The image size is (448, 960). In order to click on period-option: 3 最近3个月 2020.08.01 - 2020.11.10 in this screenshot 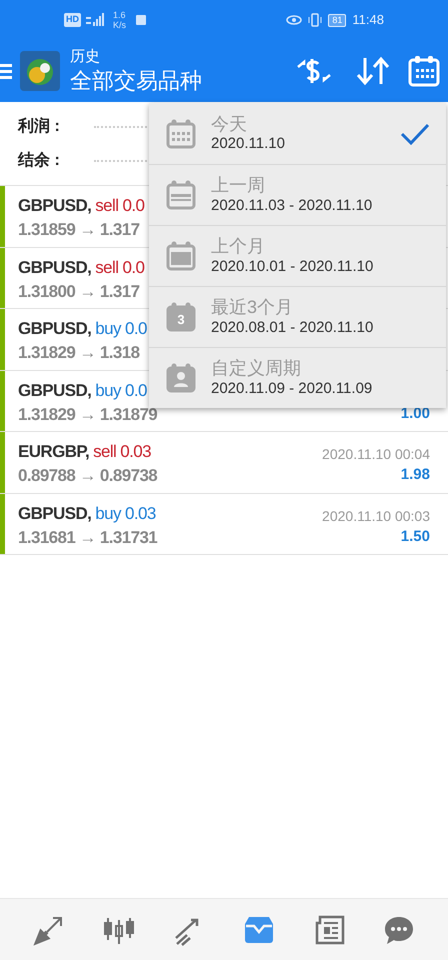, I will do `click(297, 316)`.